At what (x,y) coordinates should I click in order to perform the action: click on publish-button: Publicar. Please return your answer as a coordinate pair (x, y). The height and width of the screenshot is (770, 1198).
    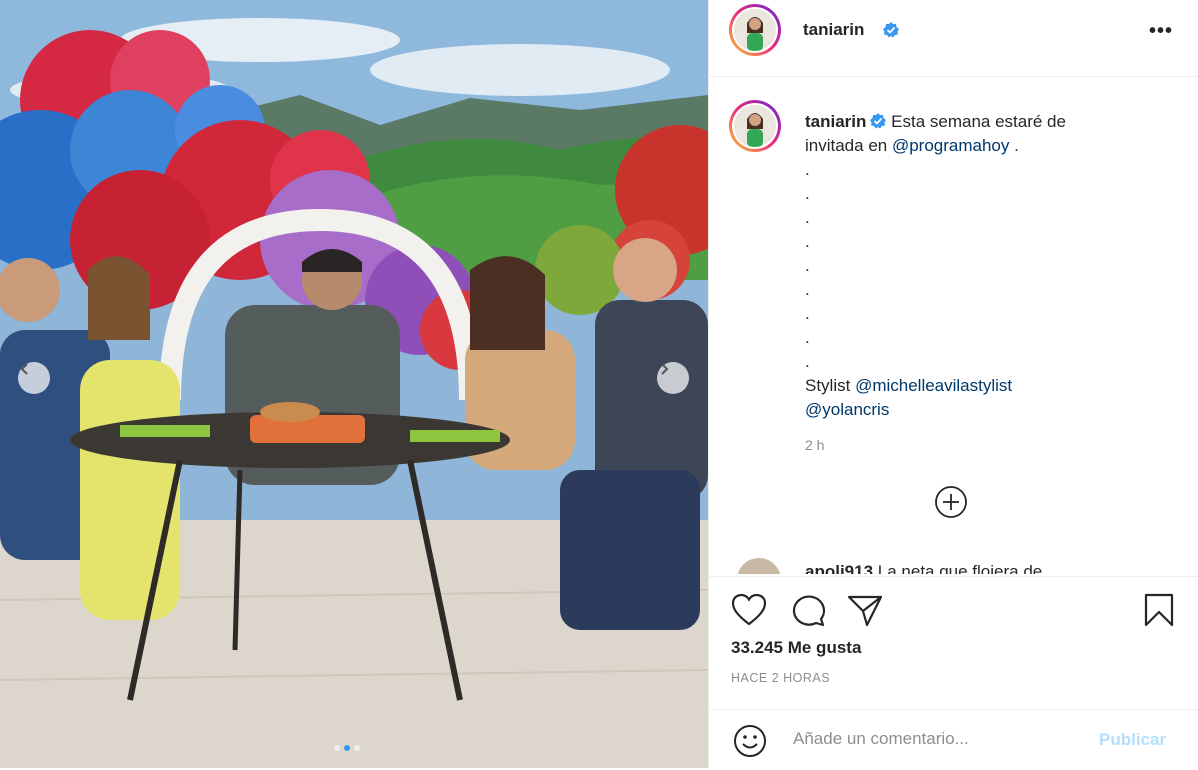
    Looking at the image, I should click on (1132, 740).